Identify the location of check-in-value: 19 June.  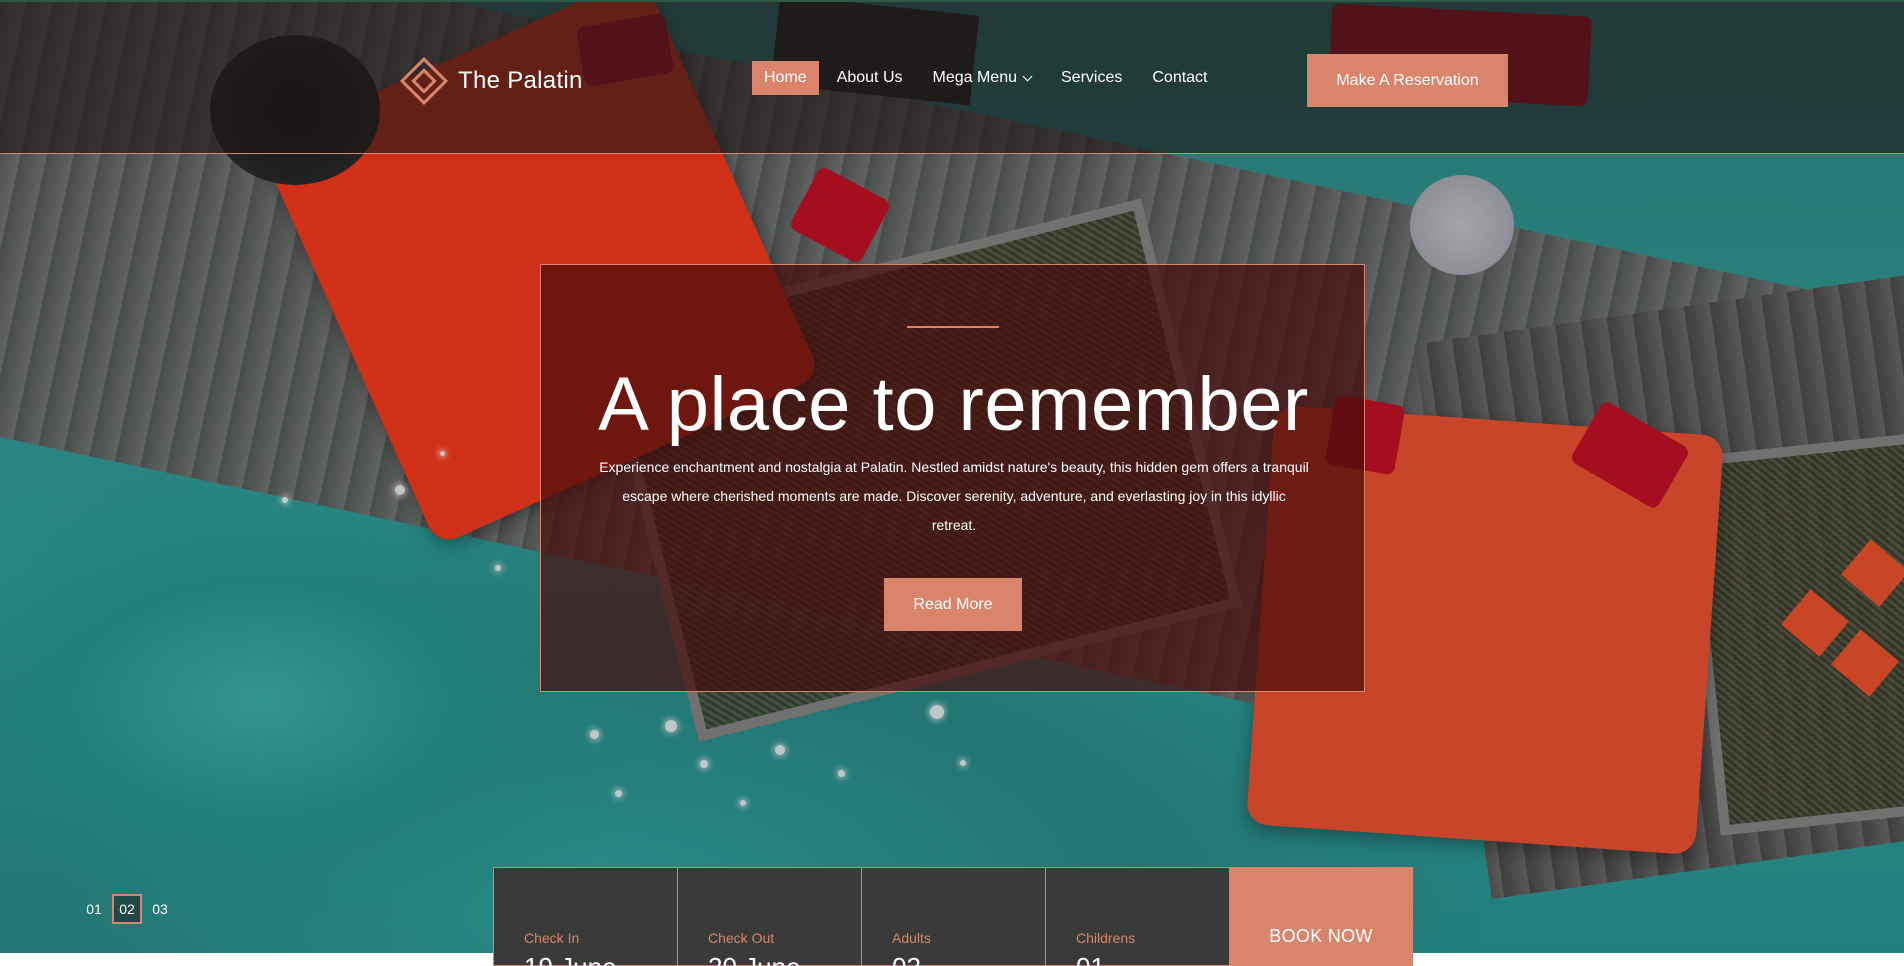
(570, 959).